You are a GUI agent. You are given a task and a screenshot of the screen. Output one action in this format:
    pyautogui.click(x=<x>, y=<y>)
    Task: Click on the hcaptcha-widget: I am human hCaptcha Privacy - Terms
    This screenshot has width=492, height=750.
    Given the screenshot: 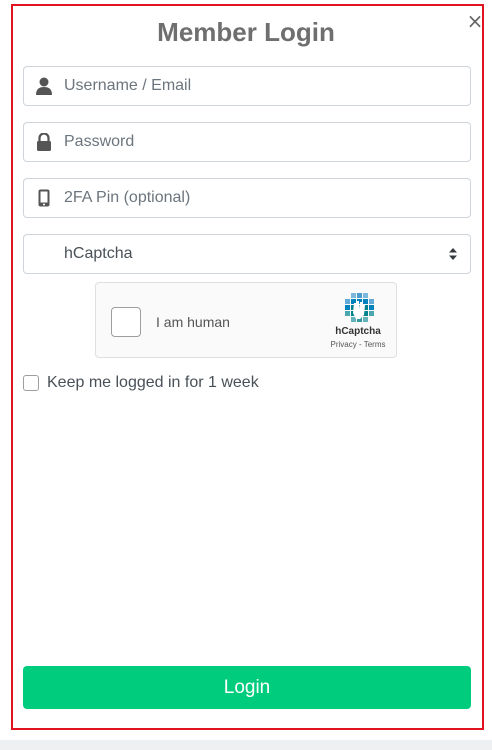 What is the action you would take?
    pyautogui.click(x=246, y=320)
    